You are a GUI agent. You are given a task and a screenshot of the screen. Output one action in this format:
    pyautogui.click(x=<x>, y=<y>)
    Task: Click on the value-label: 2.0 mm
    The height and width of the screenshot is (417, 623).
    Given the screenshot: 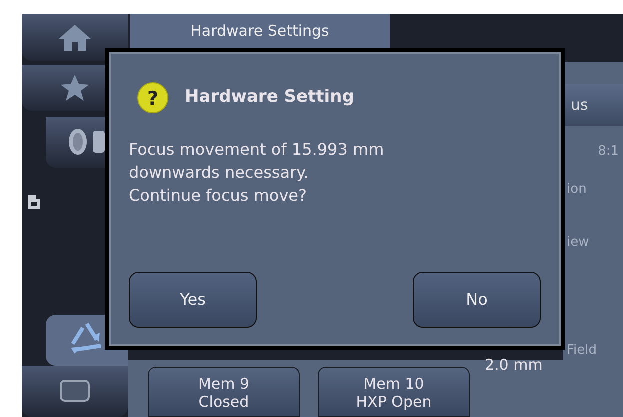 What is the action you would take?
    pyautogui.click(x=514, y=365)
    